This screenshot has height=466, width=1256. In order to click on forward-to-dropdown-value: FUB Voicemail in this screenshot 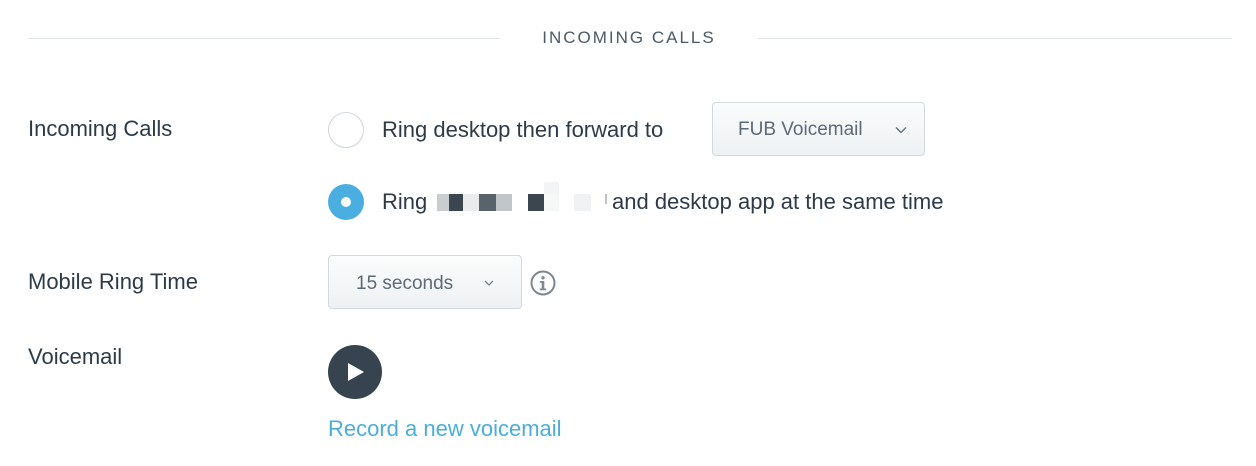, I will do `click(800, 129)`.